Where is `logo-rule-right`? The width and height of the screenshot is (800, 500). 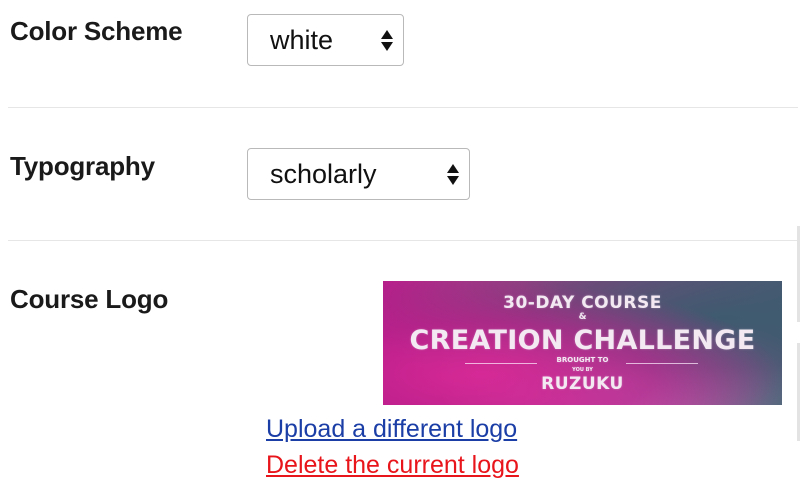 logo-rule-right is located at coordinates (662, 363).